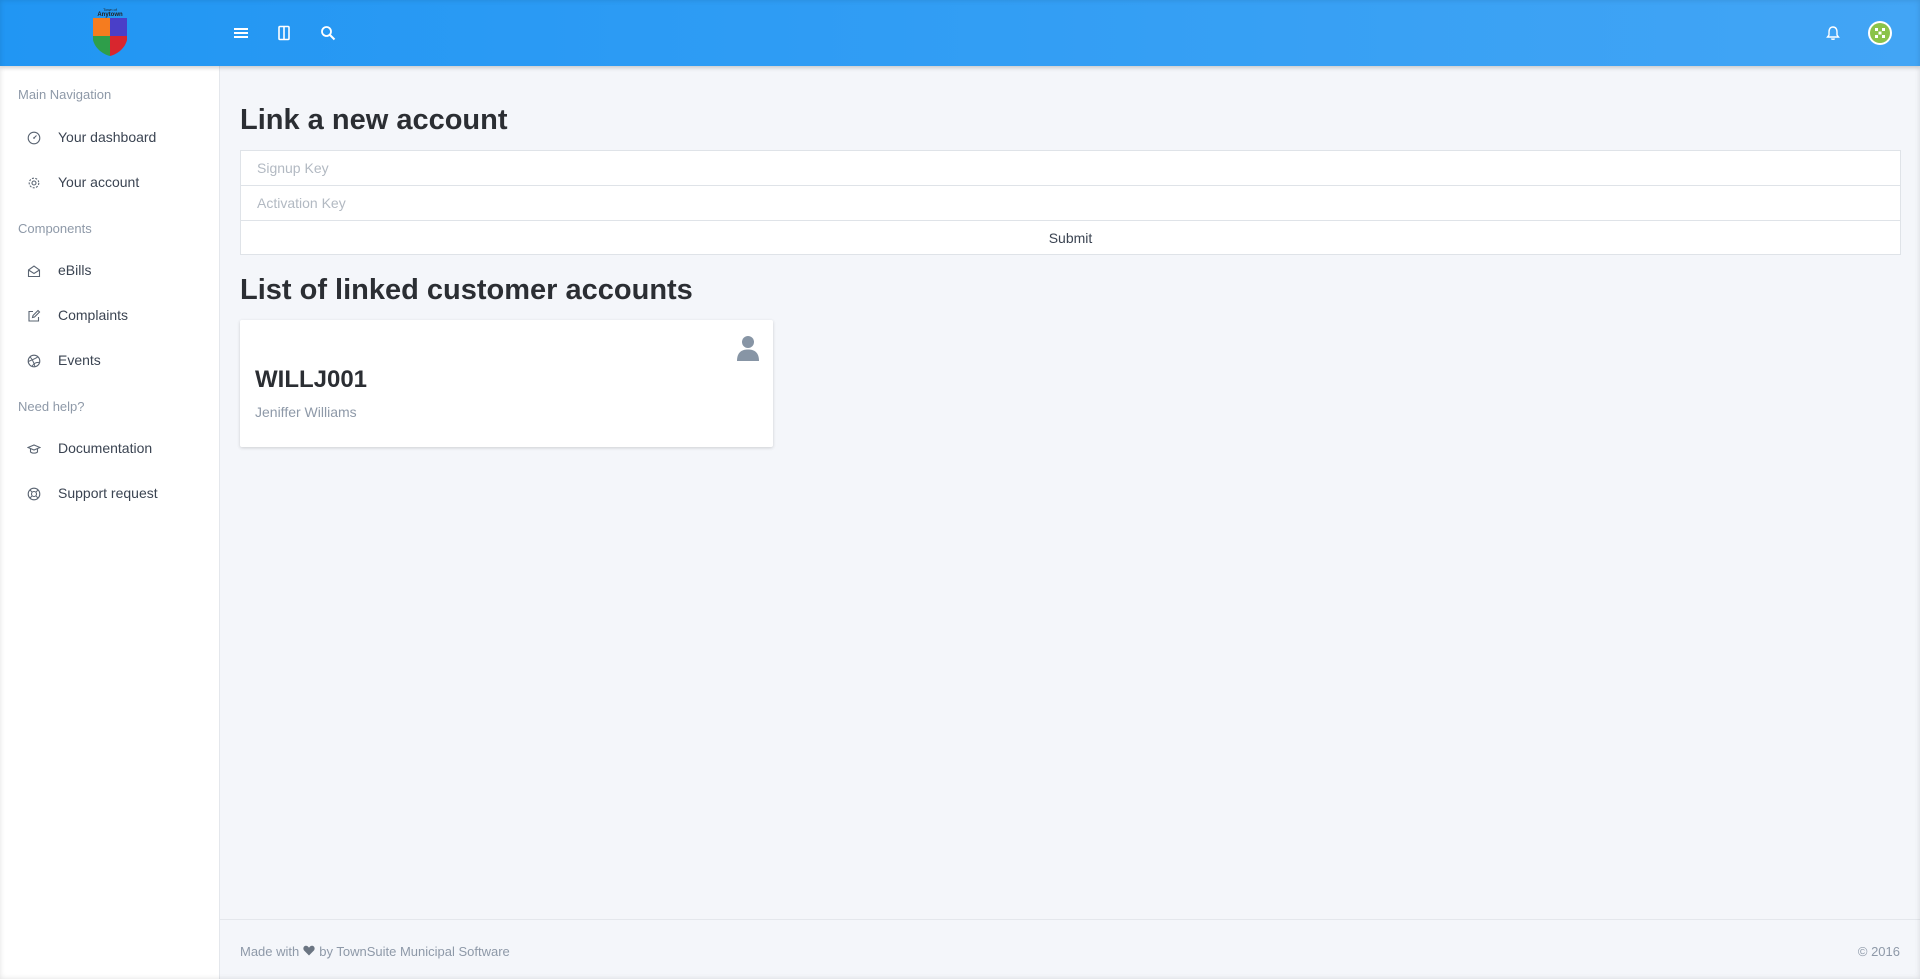 This screenshot has width=1920, height=979. What do you see at coordinates (309, 951) in the screenshot?
I see `heart-icon` at bounding box center [309, 951].